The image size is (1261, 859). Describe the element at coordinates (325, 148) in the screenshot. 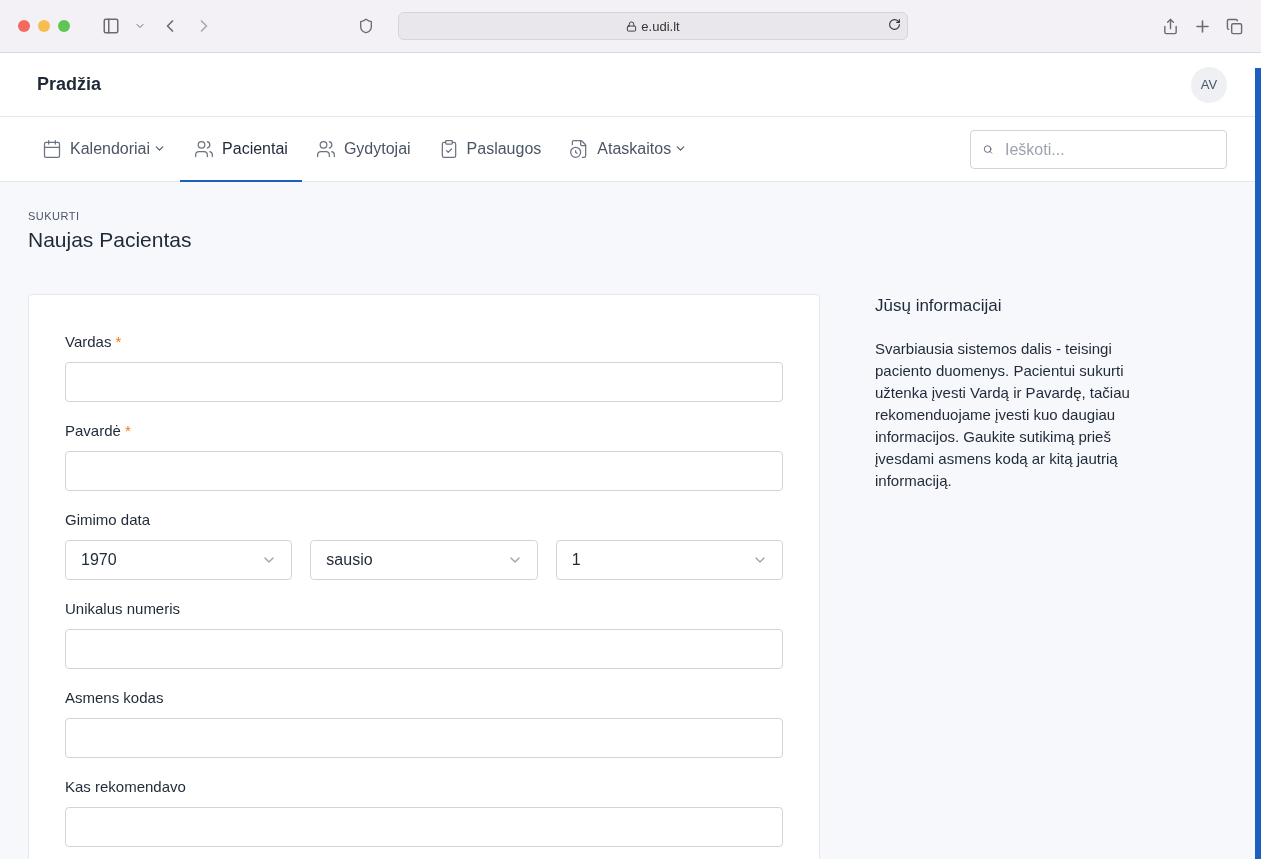

I see `users-icon` at that location.